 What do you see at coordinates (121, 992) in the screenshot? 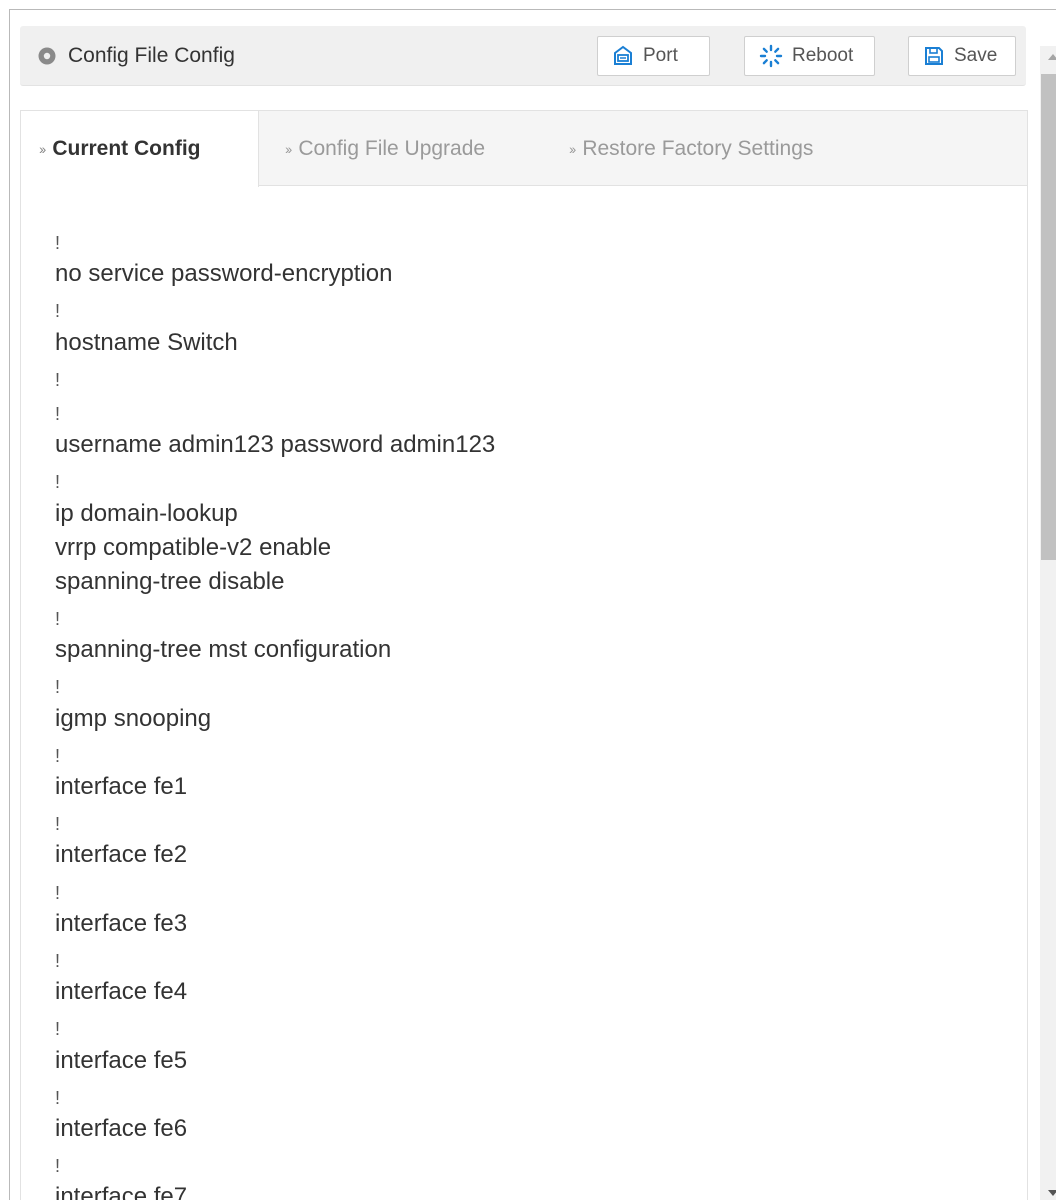
I see `config-line: interface fe4` at bounding box center [121, 992].